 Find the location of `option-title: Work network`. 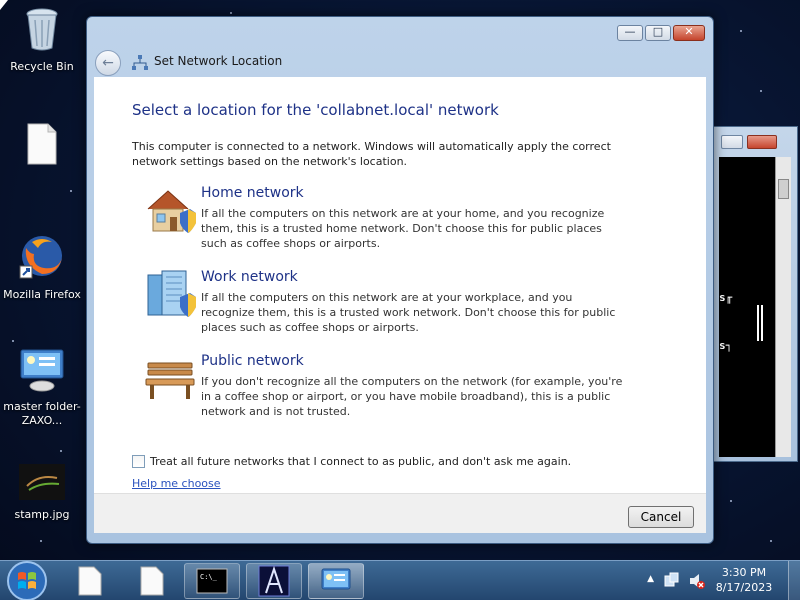

option-title: Work network is located at coordinates (249, 277).